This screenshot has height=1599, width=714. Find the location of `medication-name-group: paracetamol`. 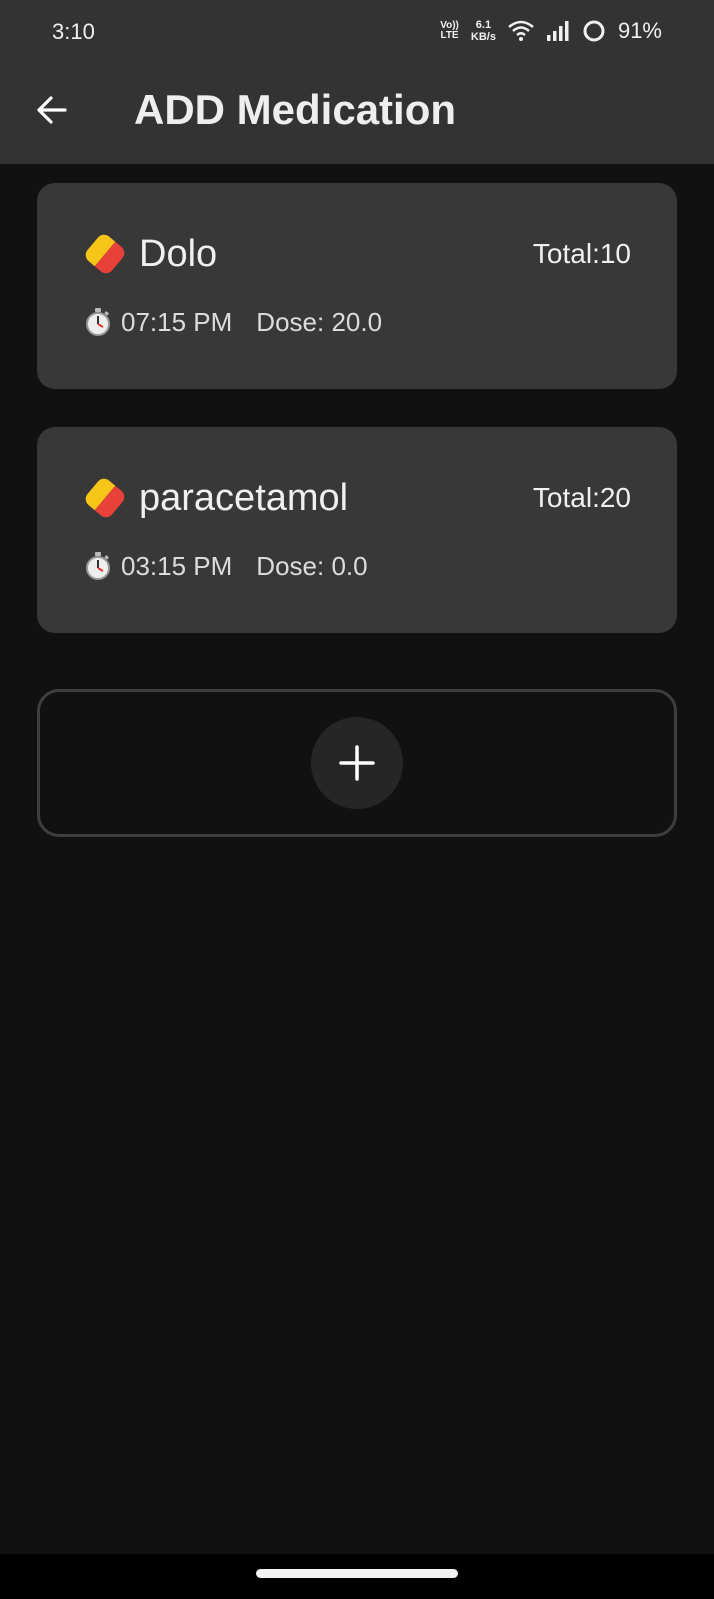

medication-name-group: paracetamol is located at coordinates (215, 498).